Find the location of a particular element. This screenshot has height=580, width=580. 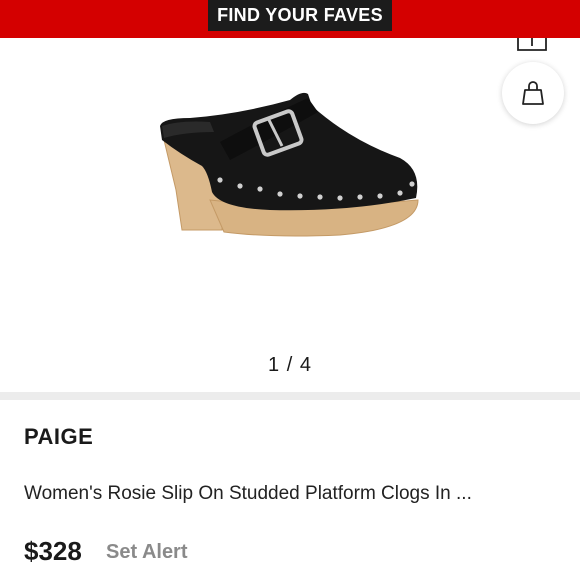

product-image is located at coordinates (290, 160).